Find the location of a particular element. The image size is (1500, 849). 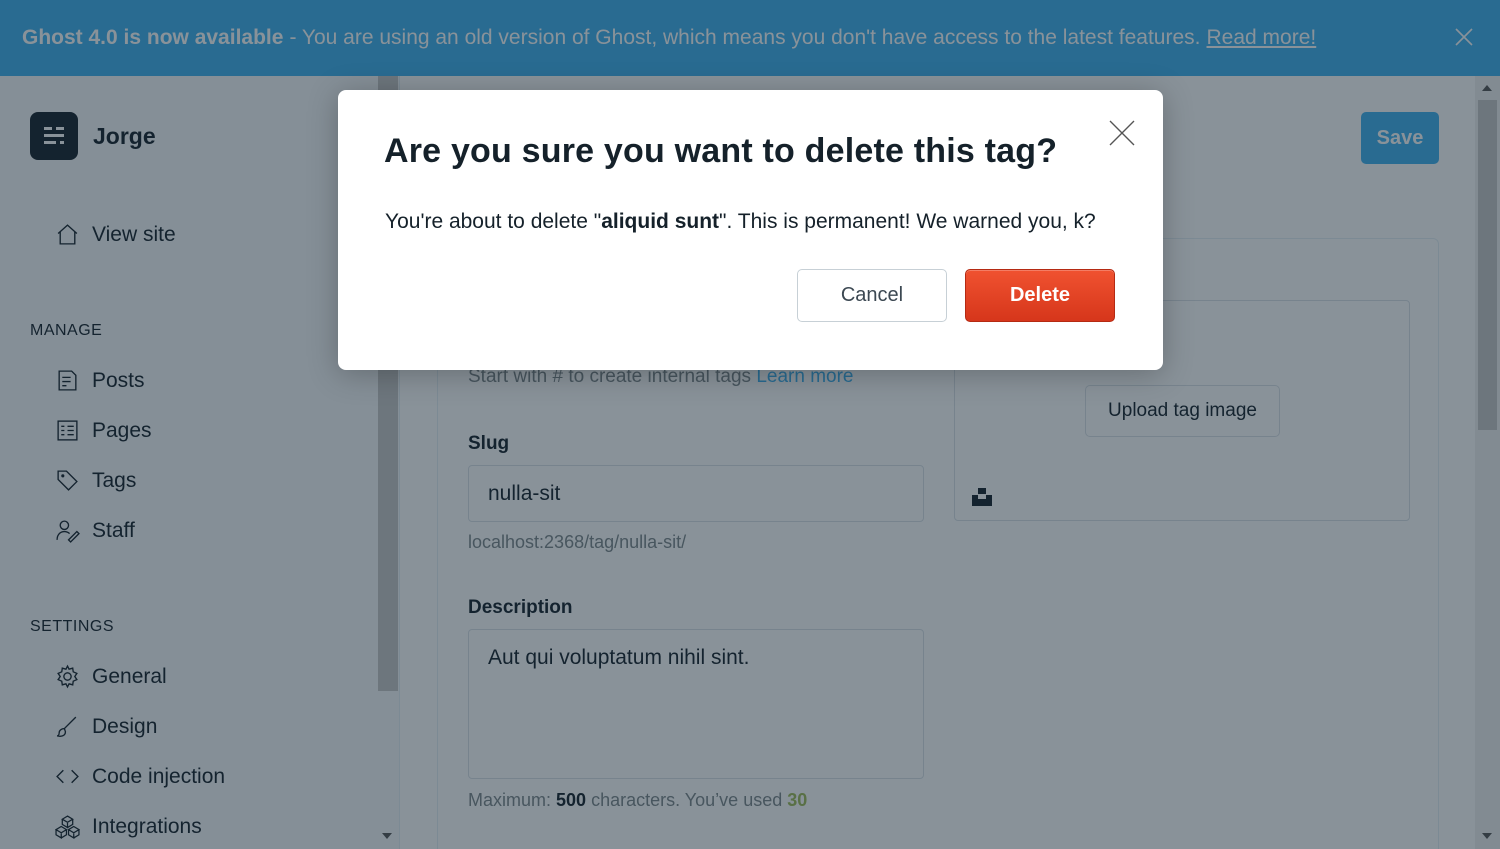

modal-message-prefix: You're about to delete " is located at coordinates (493, 221).